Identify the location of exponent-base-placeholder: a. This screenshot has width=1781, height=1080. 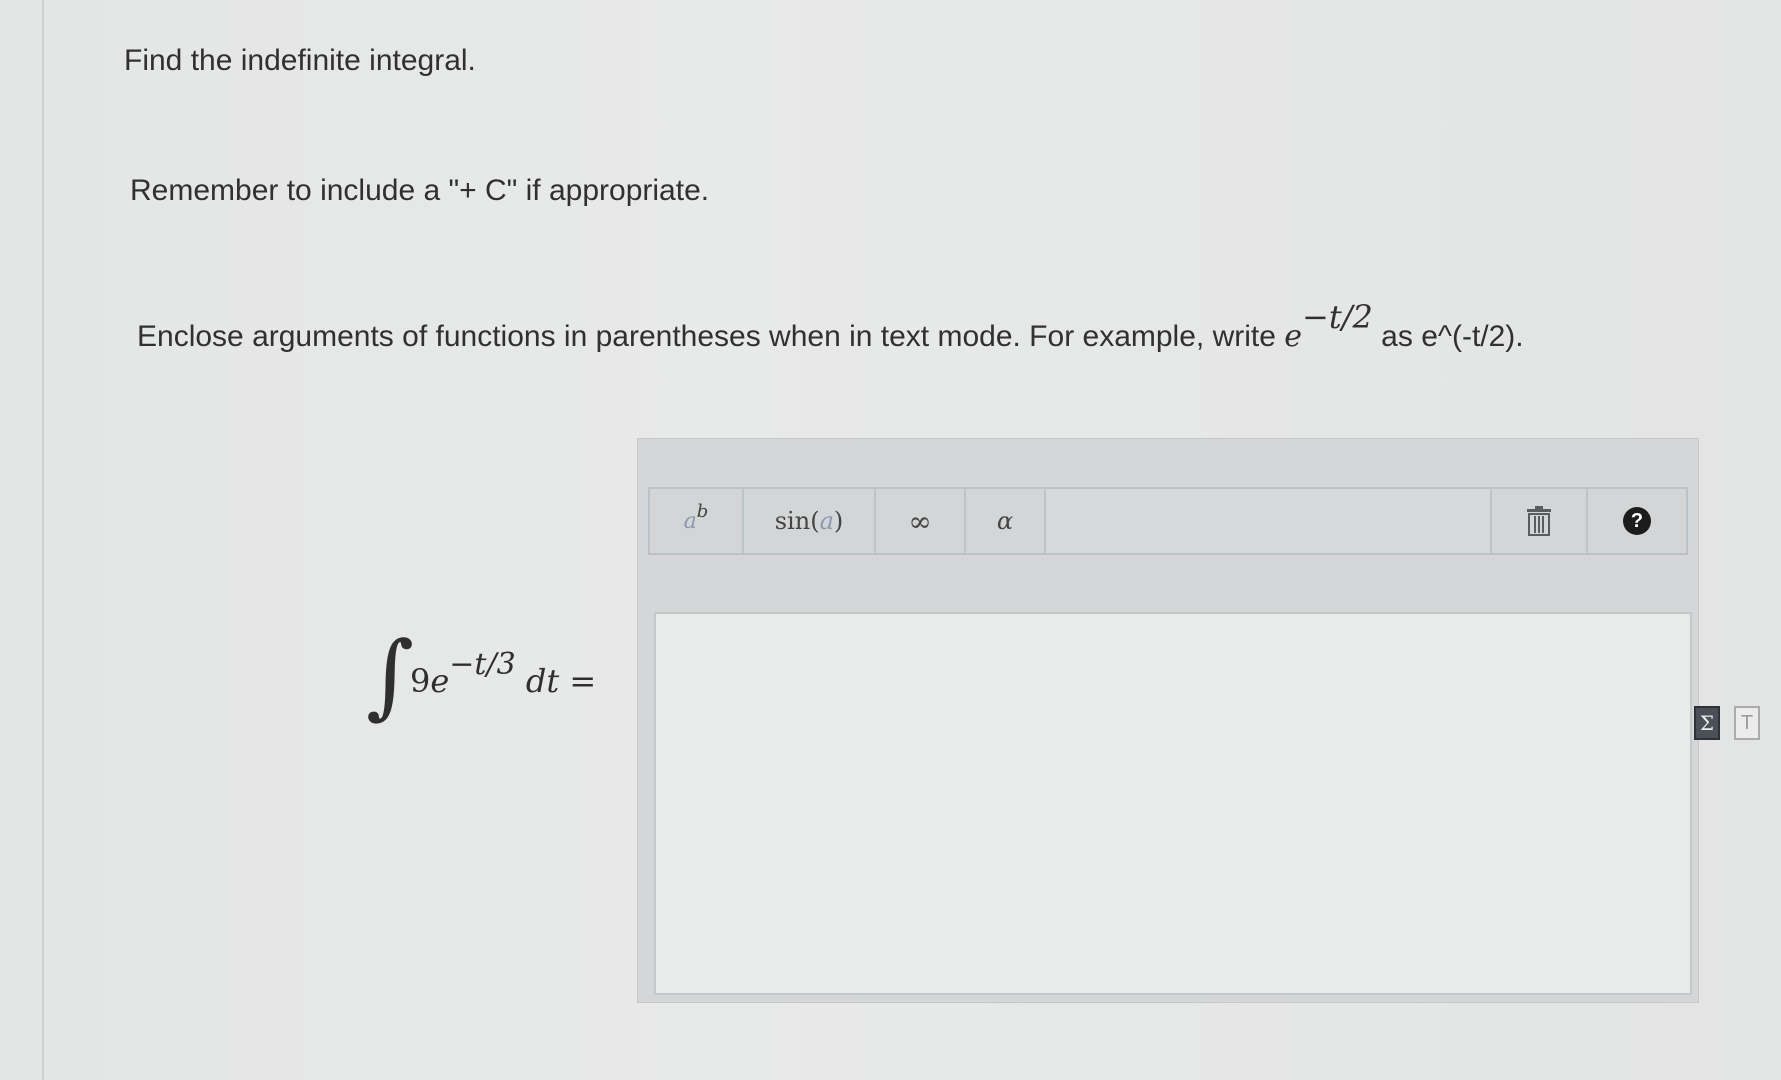
(690, 521).